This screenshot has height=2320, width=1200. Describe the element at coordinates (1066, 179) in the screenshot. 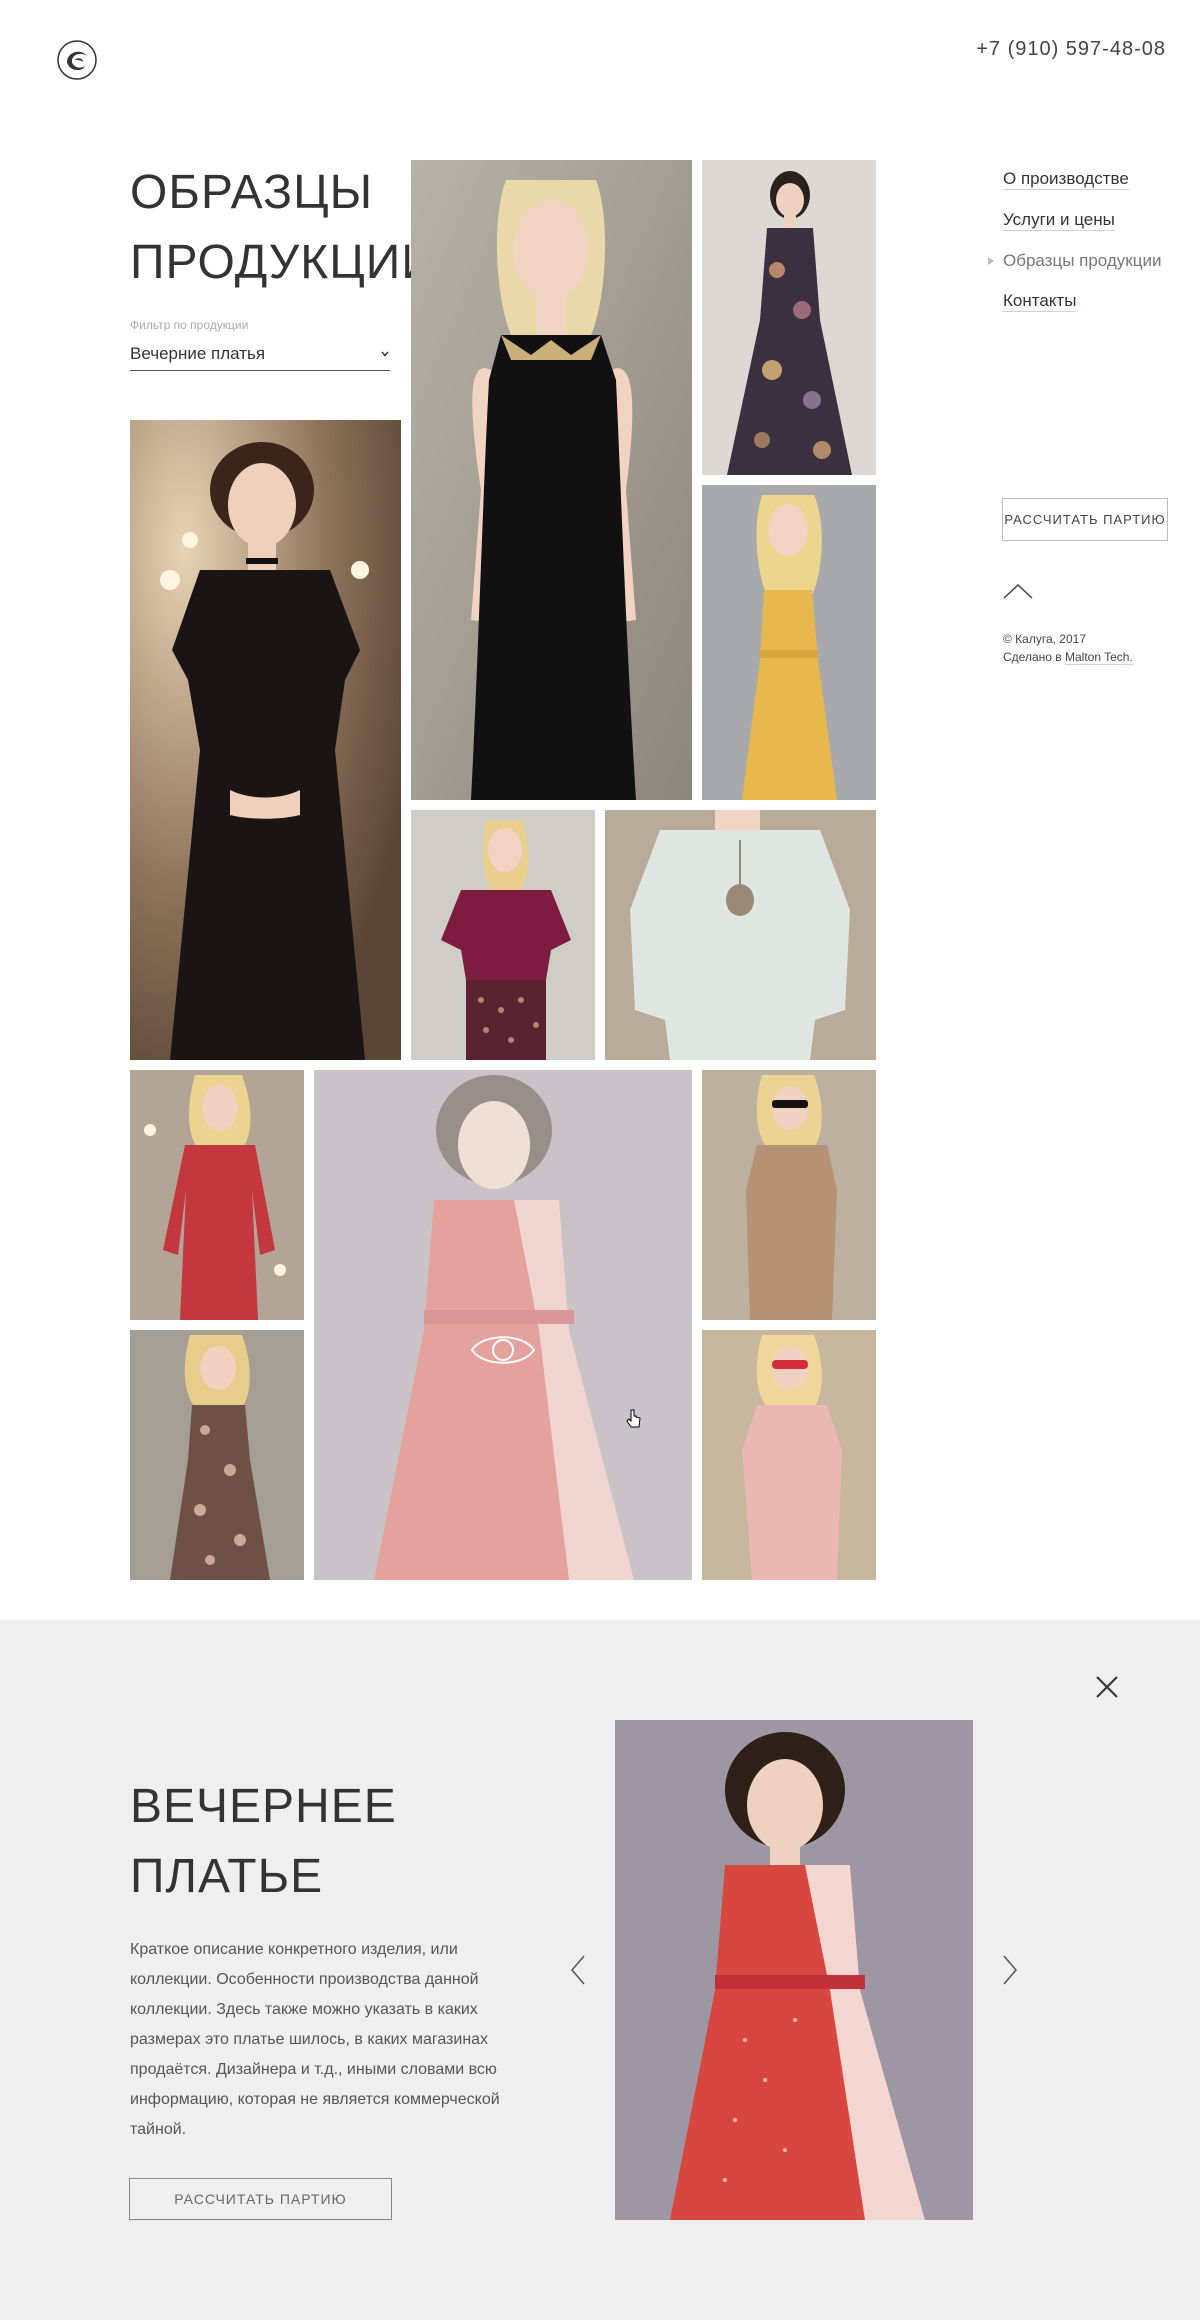

I see `nav-link-about: О производстве` at that location.